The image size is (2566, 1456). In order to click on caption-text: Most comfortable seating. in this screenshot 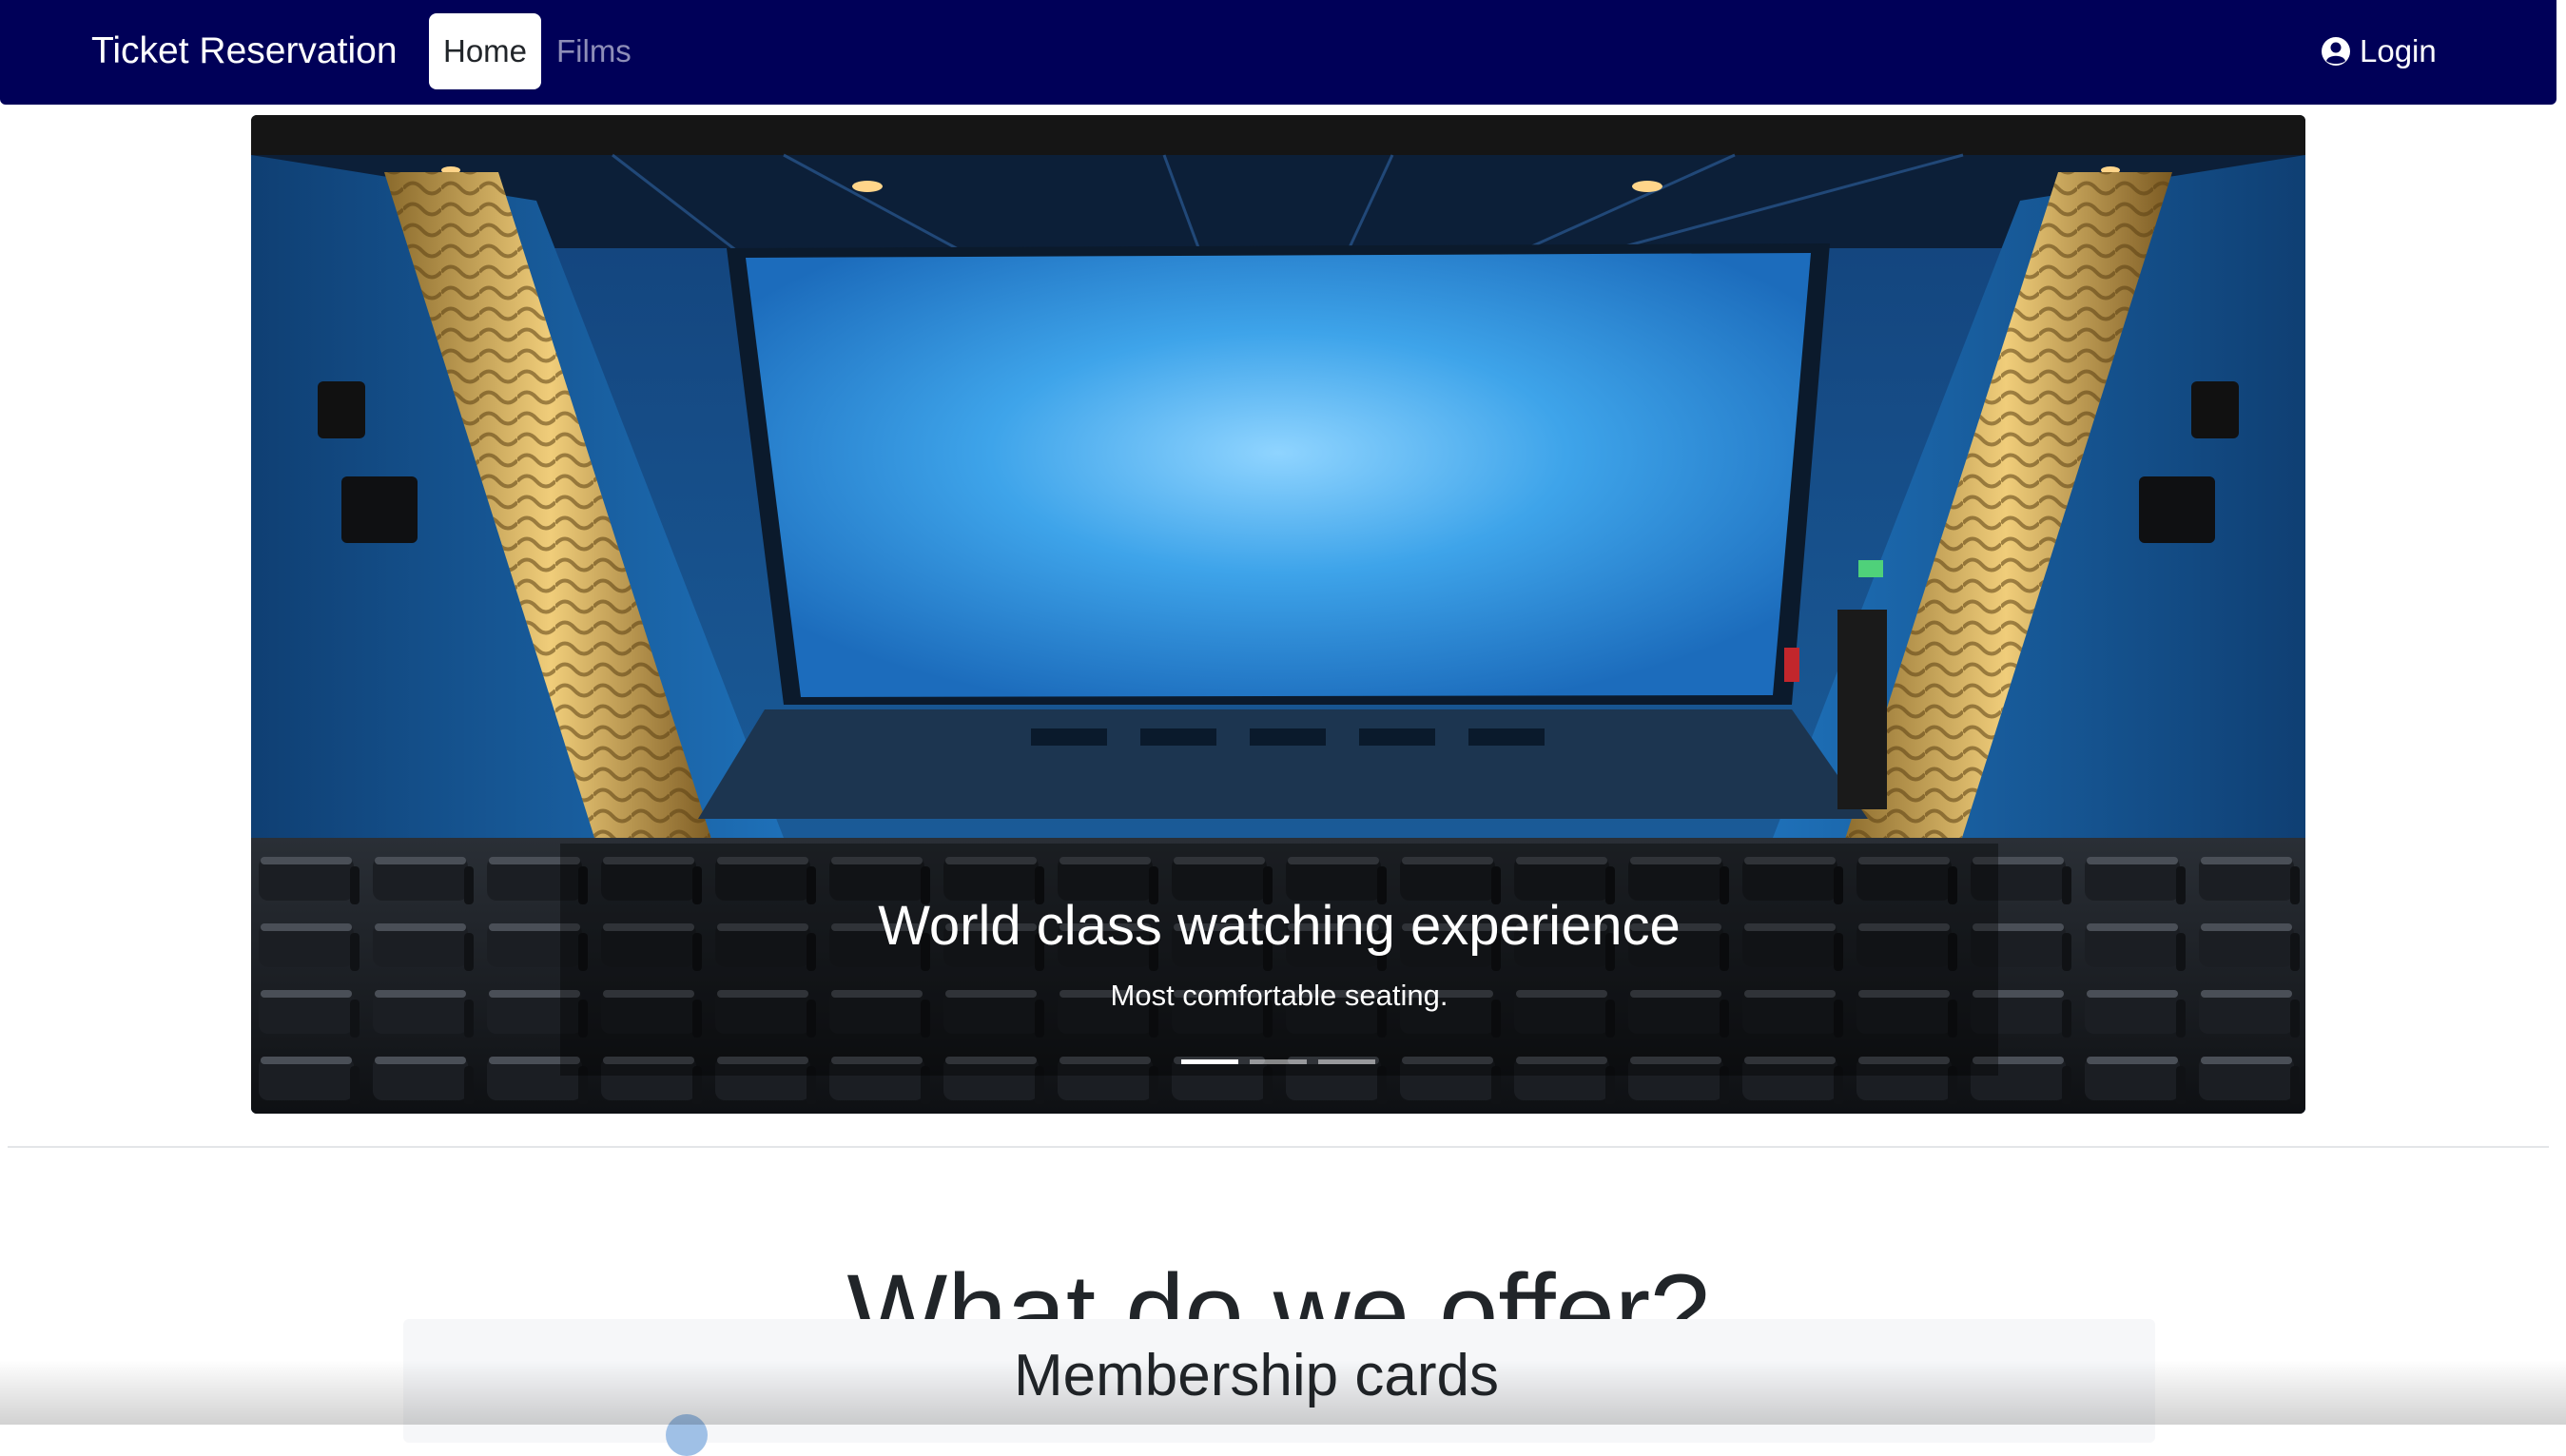, I will do `click(1279, 996)`.